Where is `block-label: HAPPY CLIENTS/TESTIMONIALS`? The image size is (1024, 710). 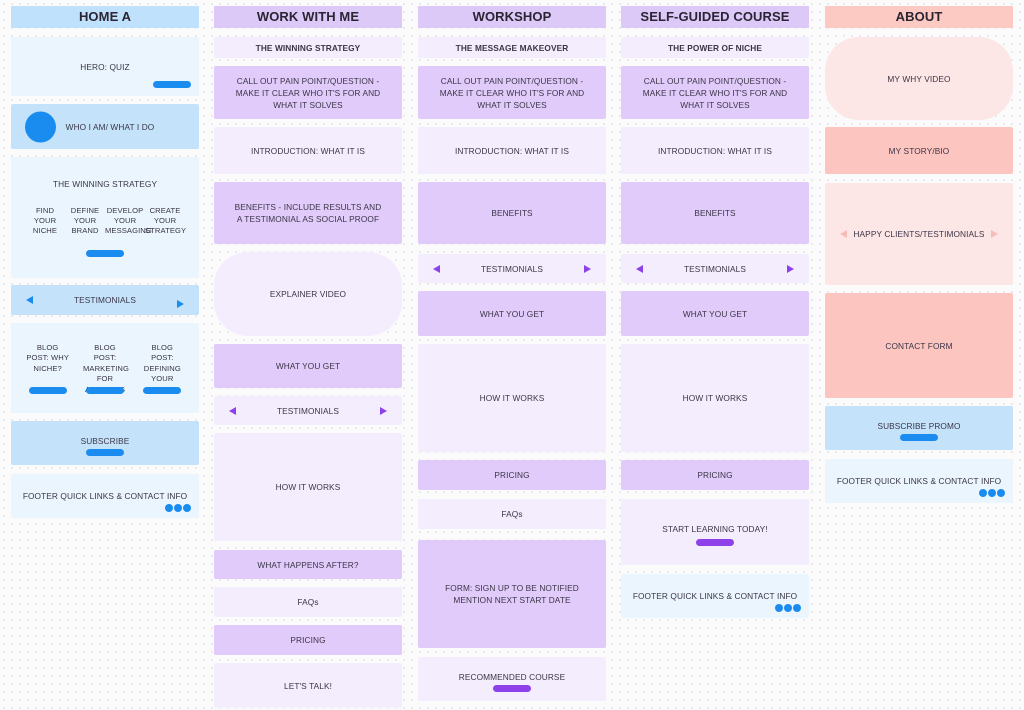 block-label: HAPPY CLIENTS/TESTIMONIALS is located at coordinates (919, 234).